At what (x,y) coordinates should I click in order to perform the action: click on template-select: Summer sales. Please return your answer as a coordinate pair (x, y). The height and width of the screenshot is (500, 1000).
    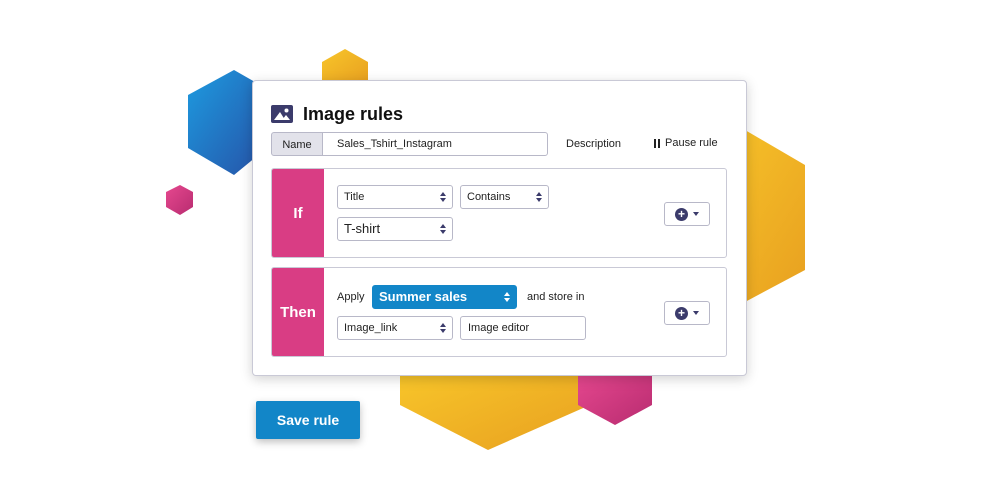
    Looking at the image, I should click on (444, 297).